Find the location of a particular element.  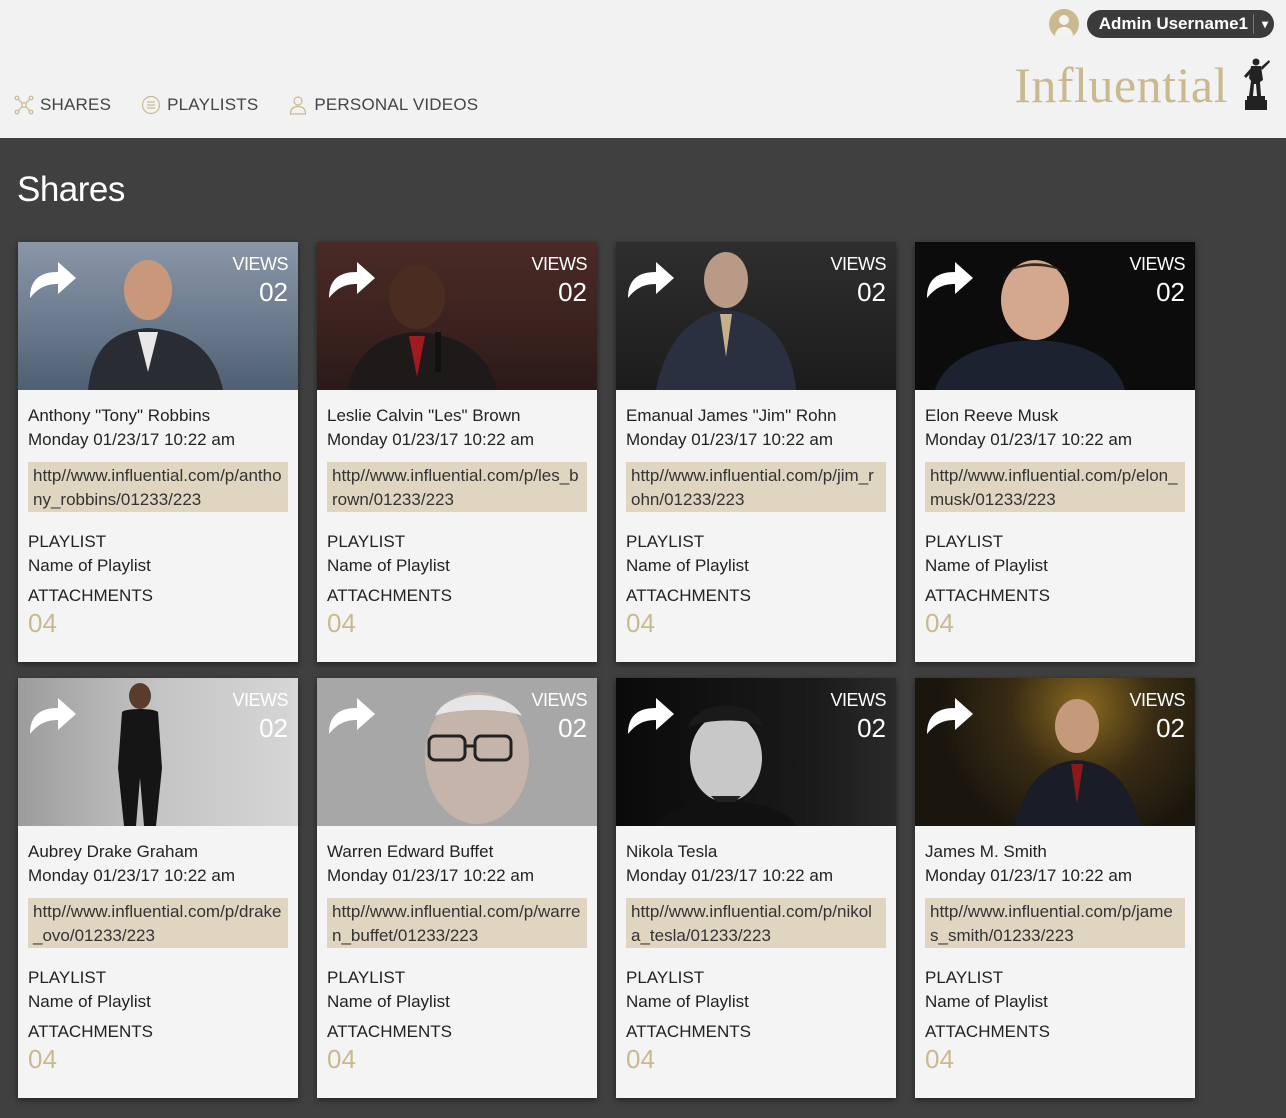

playlist-icon is located at coordinates (151, 105).